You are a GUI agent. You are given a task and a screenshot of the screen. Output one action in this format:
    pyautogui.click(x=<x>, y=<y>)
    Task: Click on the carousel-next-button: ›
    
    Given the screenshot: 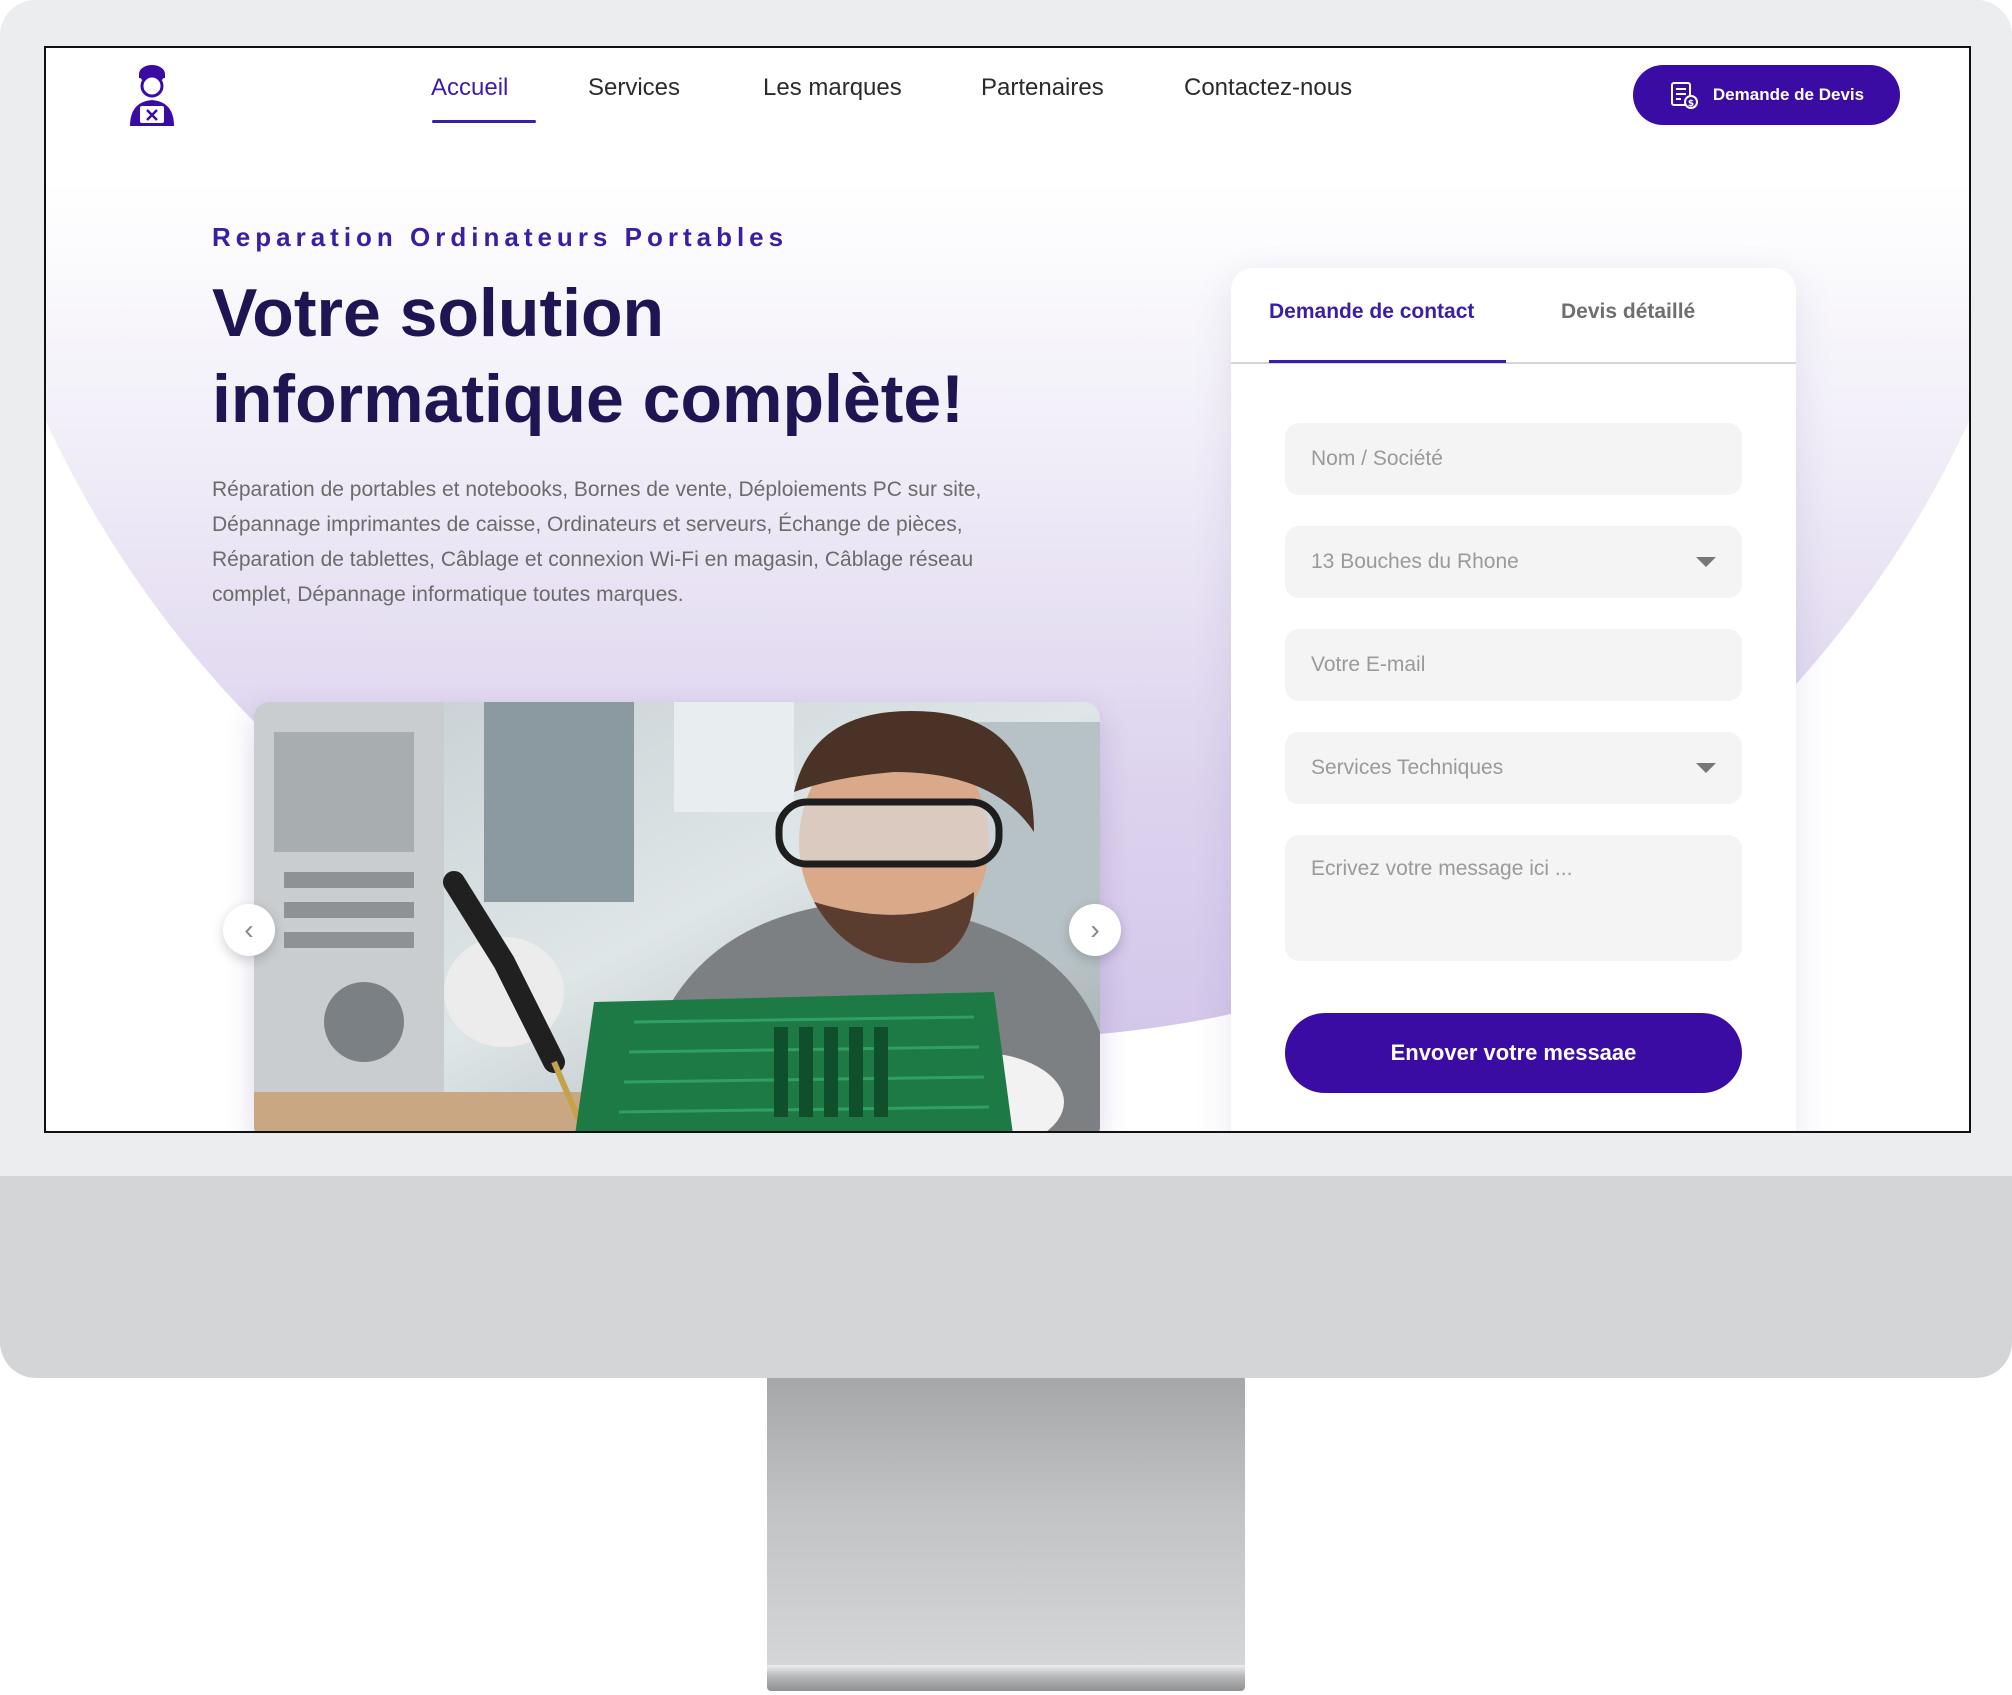 What is the action you would take?
    pyautogui.click(x=1095, y=930)
    